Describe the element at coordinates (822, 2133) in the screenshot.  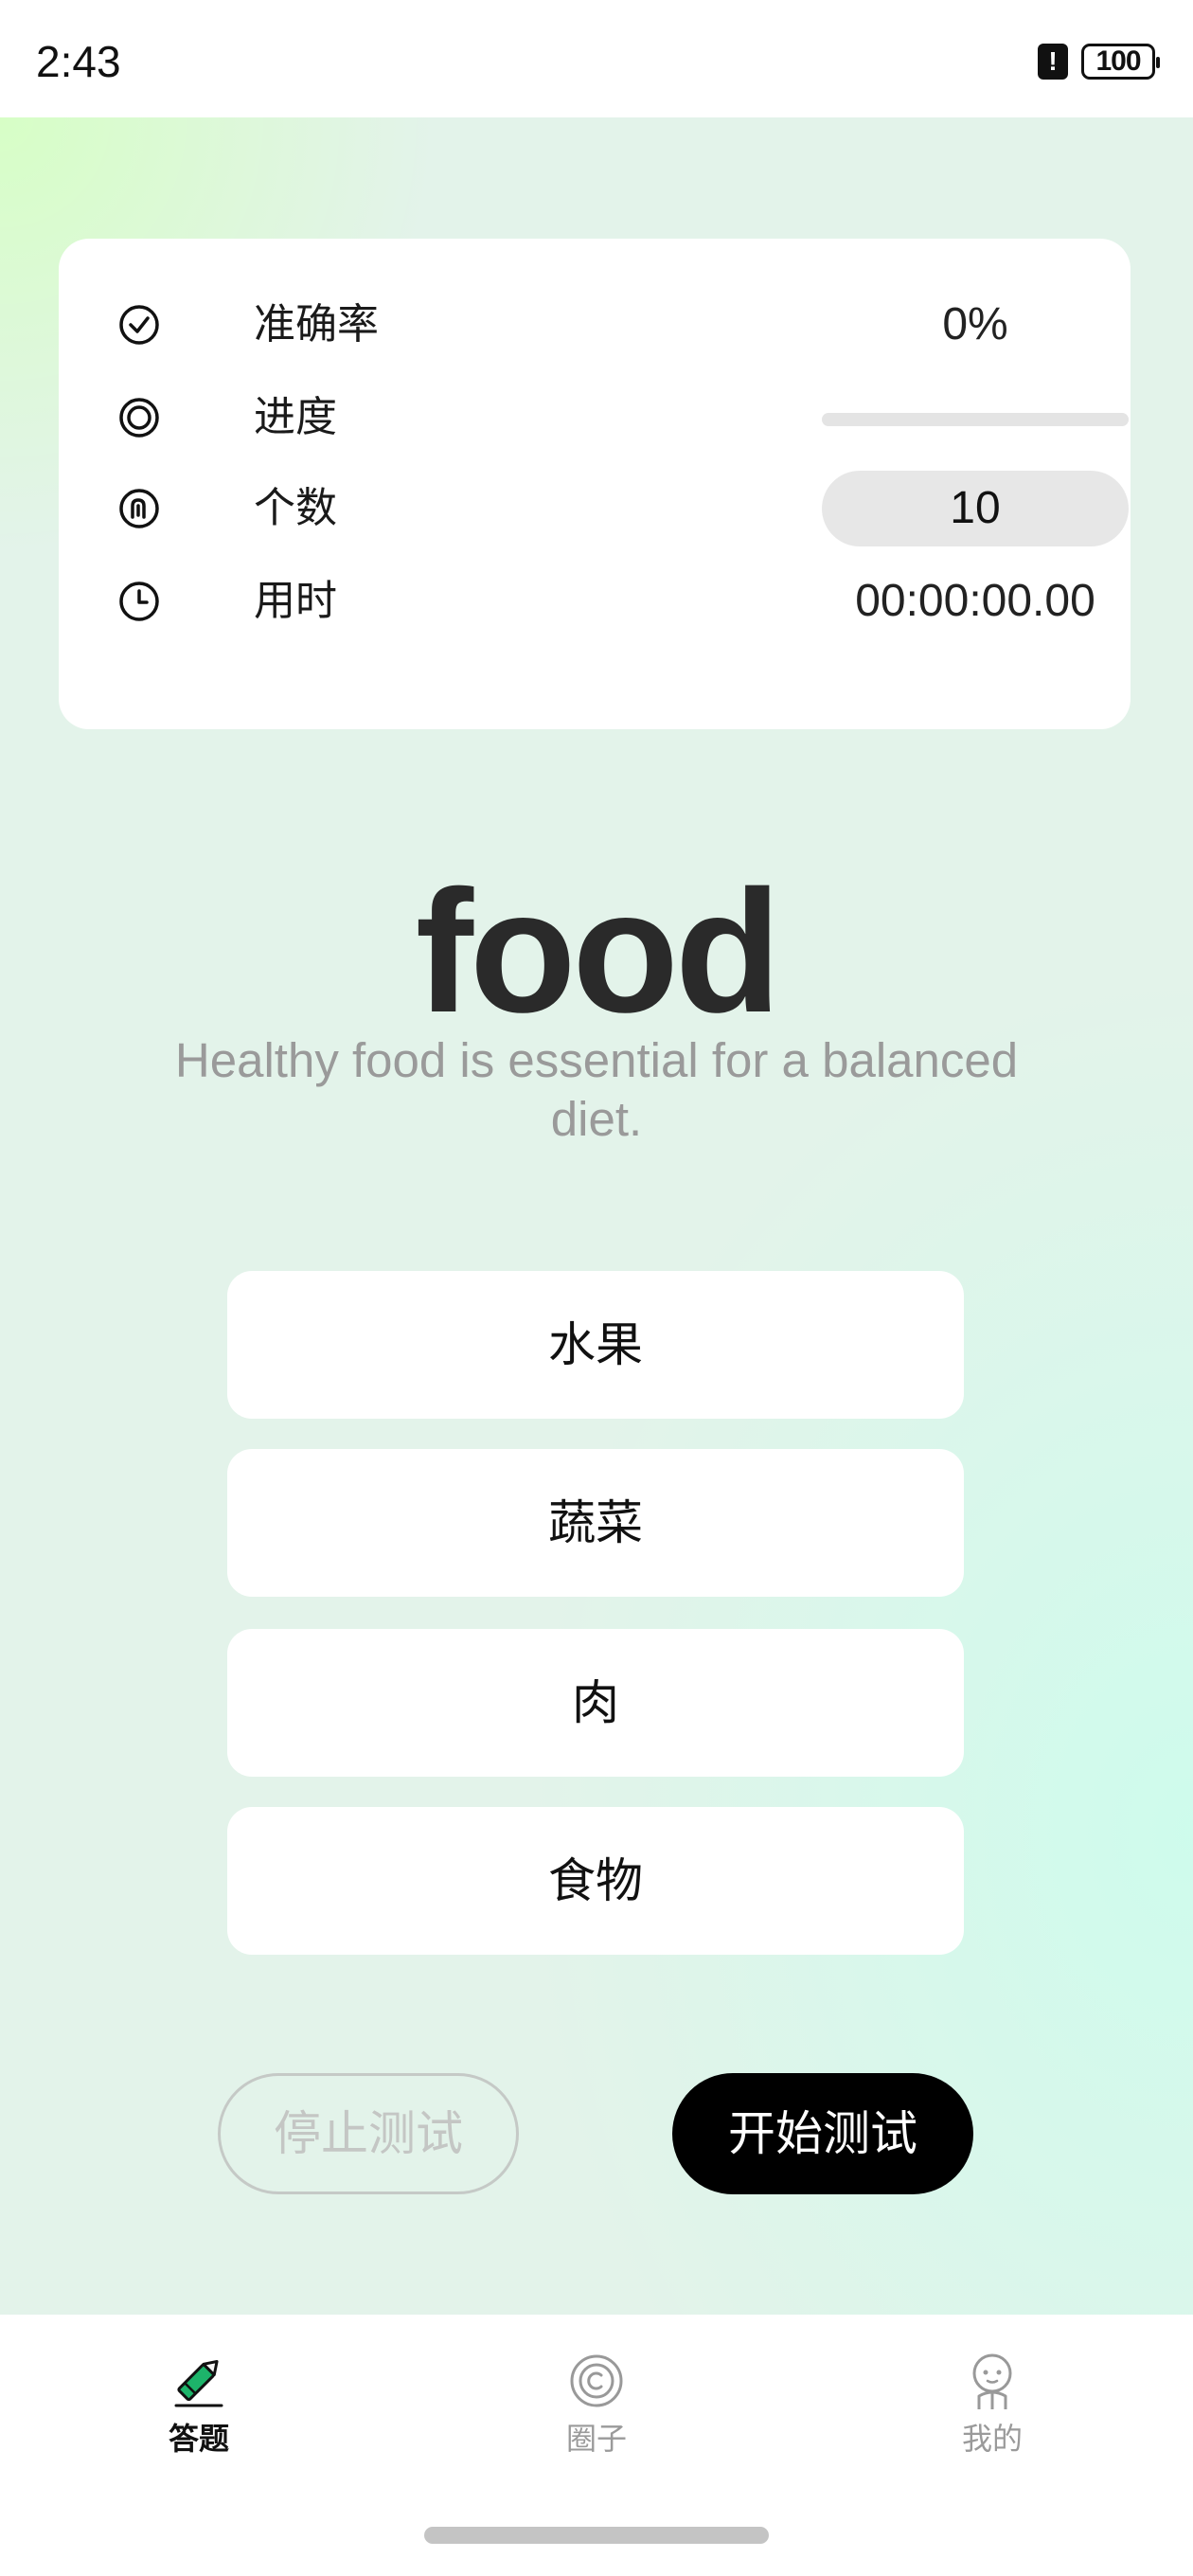
I see `start-test-button: 开始测试` at that location.